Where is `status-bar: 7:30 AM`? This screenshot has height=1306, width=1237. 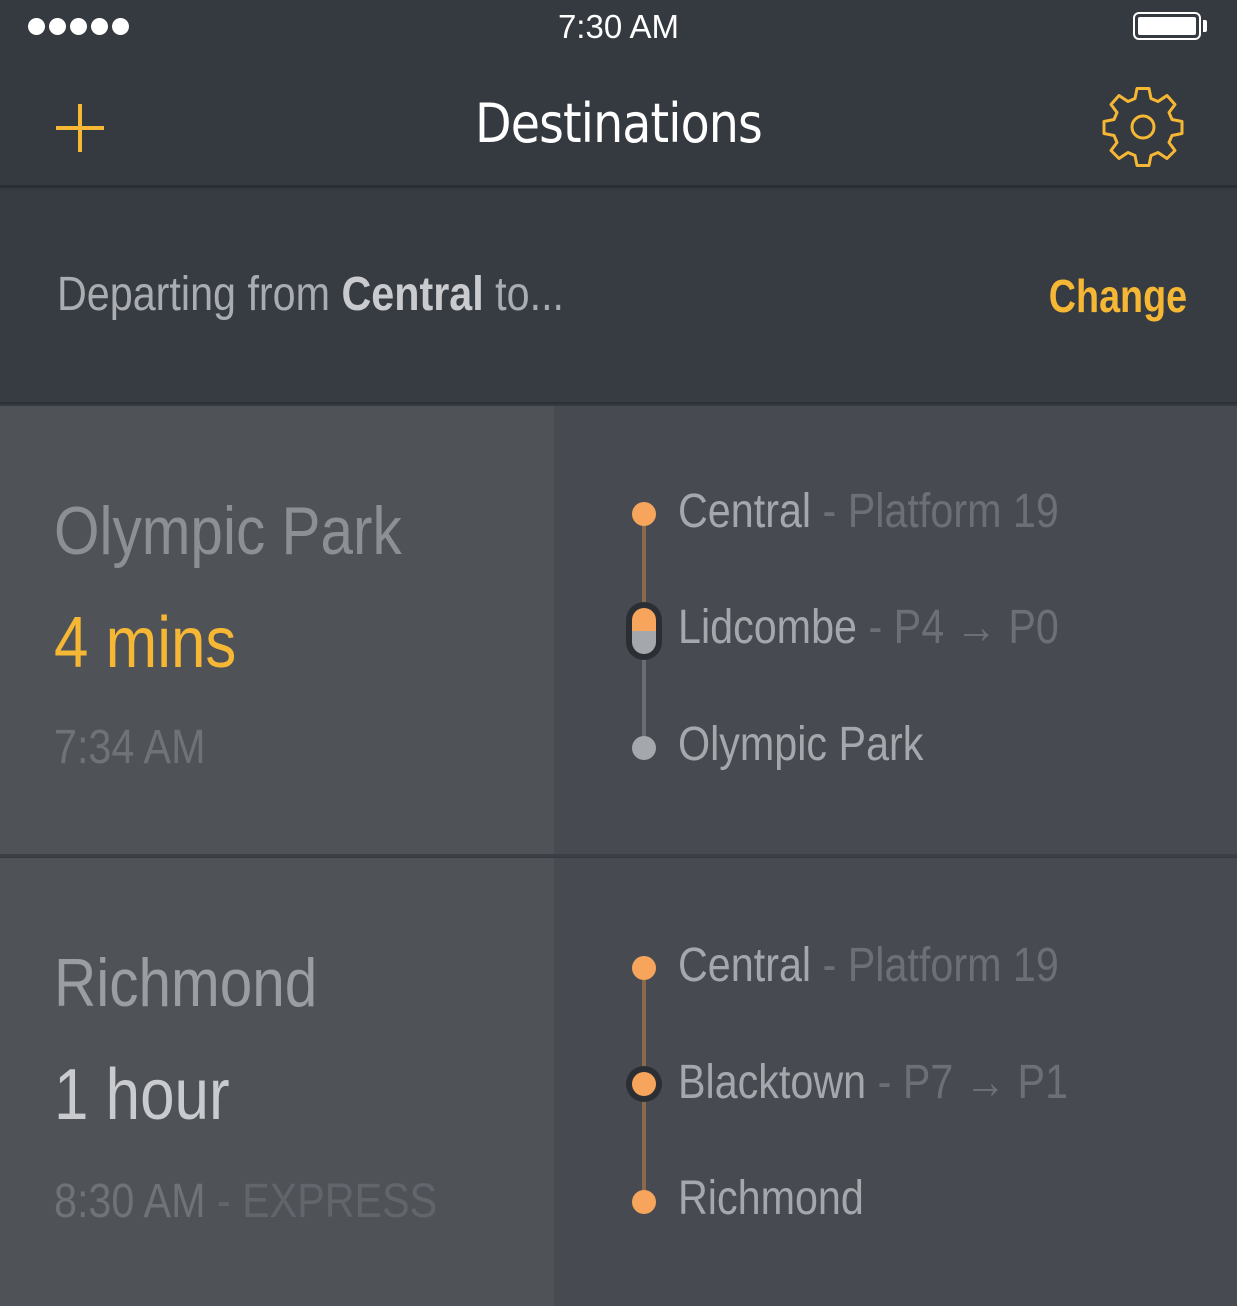
status-bar: 7:30 AM is located at coordinates (618, 28).